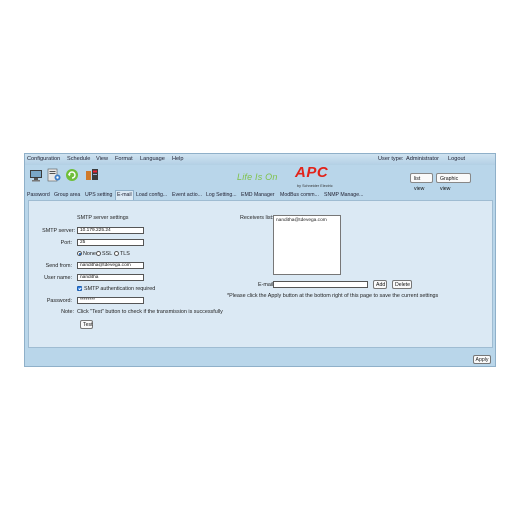 The width and height of the screenshot is (520, 520). What do you see at coordinates (312, 172) in the screenshot?
I see `apc-logo-text: APC` at bounding box center [312, 172].